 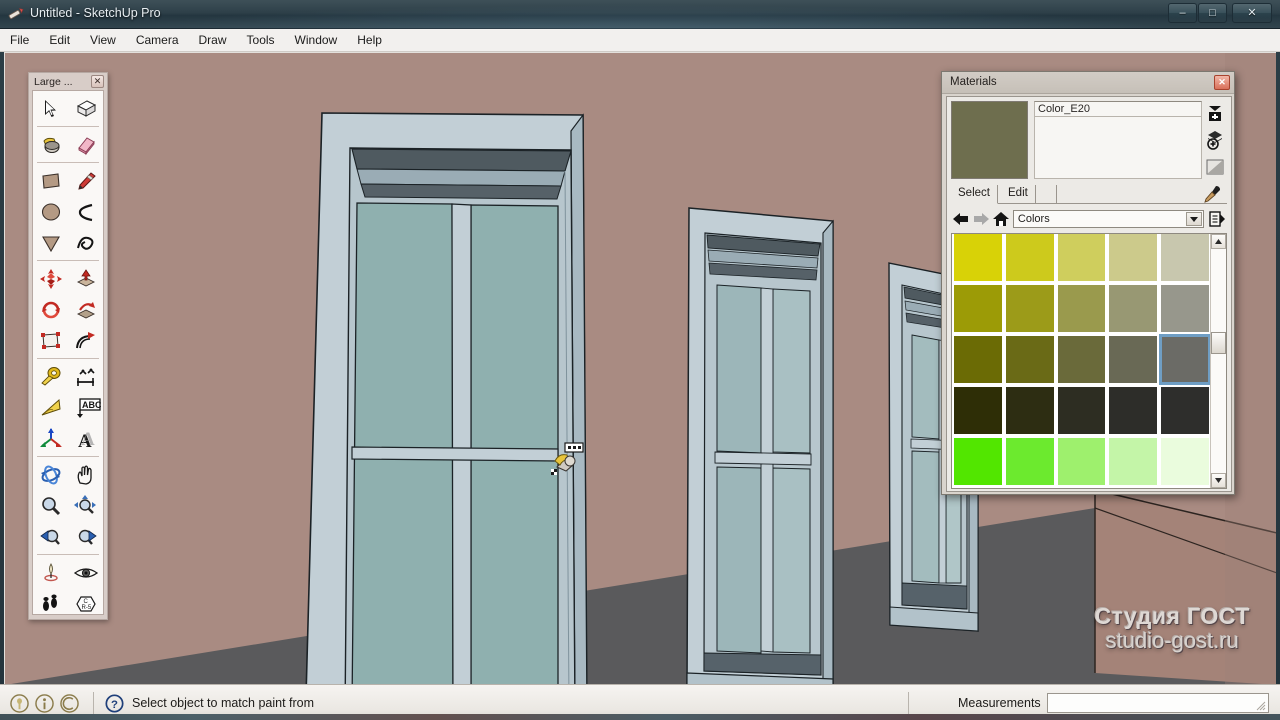 What do you see at coordinates (85, 242) in the screenshot?
I see `freehand-tool` at bounding box center [85, 242].